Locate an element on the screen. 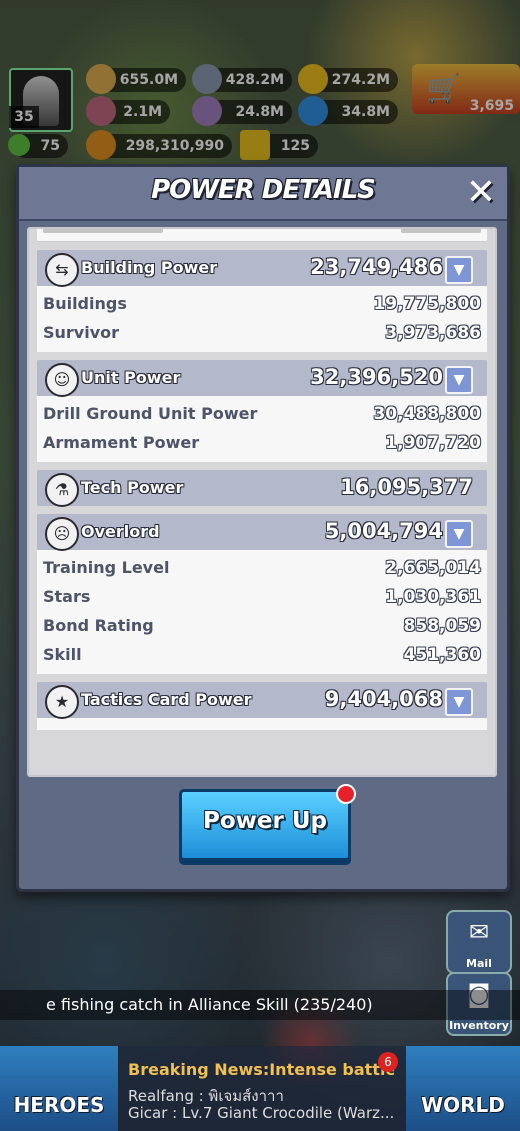 The height and width of the screenshot is (1131, 520). power-up-button: Power Up is located at coordinates (267, 822).